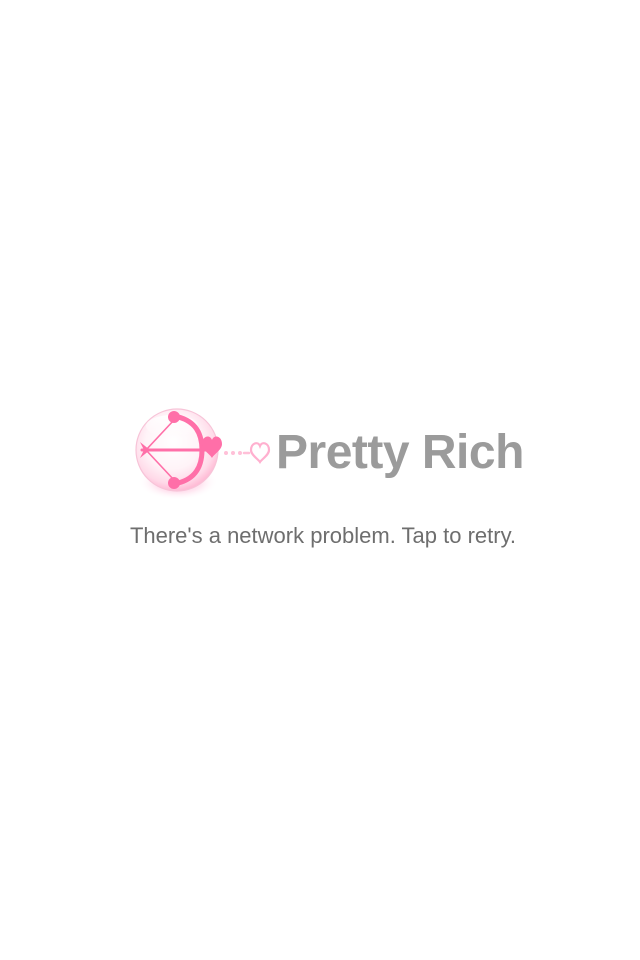 This screenshot has height=960, width=640. I want to click on heart-trail-icon, so click(247, 453).